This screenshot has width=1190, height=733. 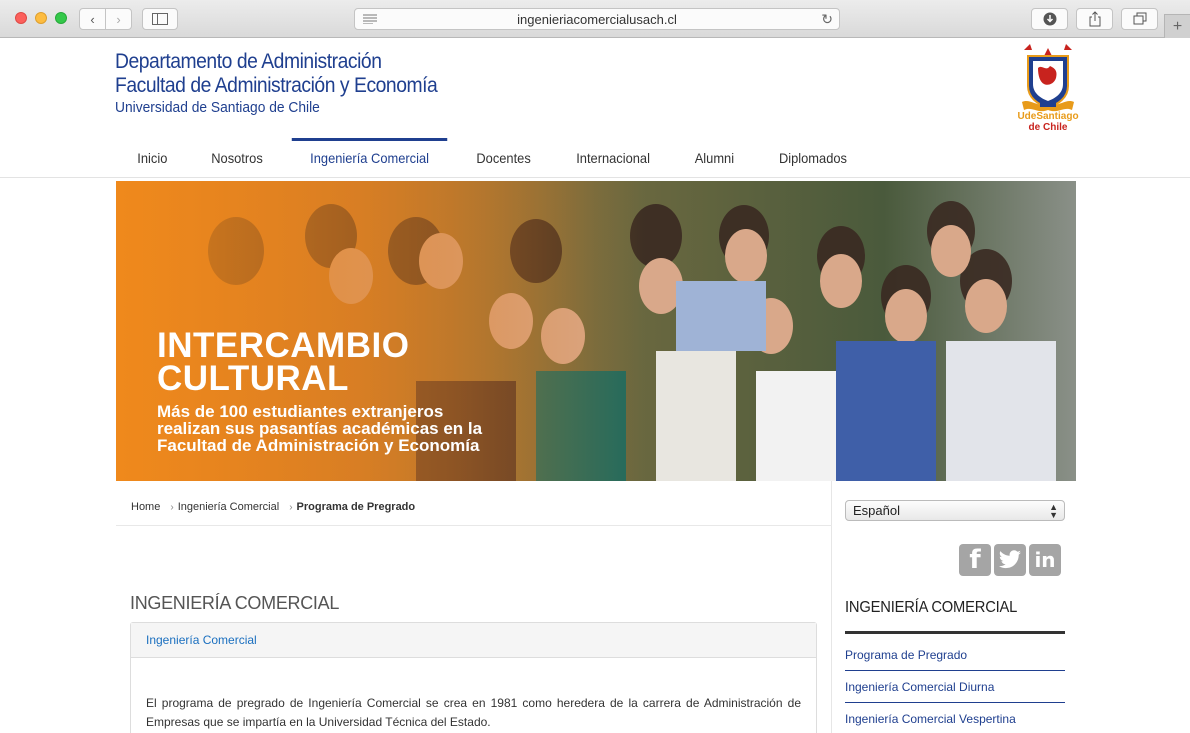 What do you see at coordinates (21, 18) in the screenshot?
I see `close-window-button` at bounding box center [21, 18].